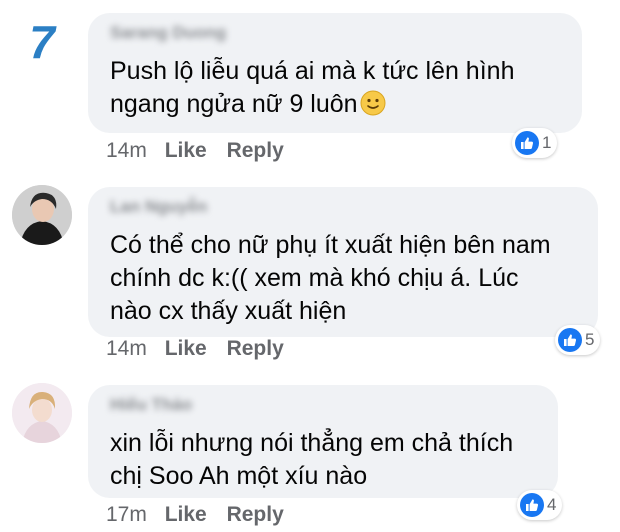 The height and width of the screenshot is (532, 620). Describe the element at coordinates (168, 33) in the screenshot. I see `comment-author: Sarang Duong` at that location.